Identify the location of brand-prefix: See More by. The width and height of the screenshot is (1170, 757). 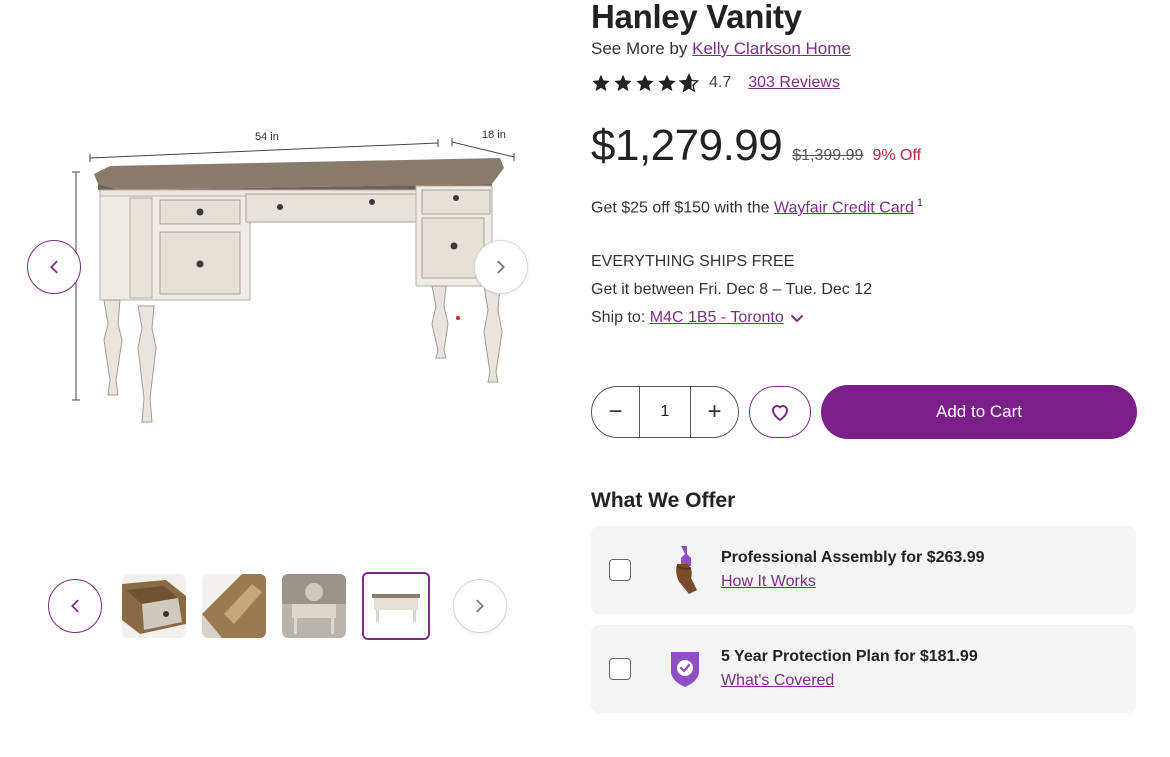
(639, 48).